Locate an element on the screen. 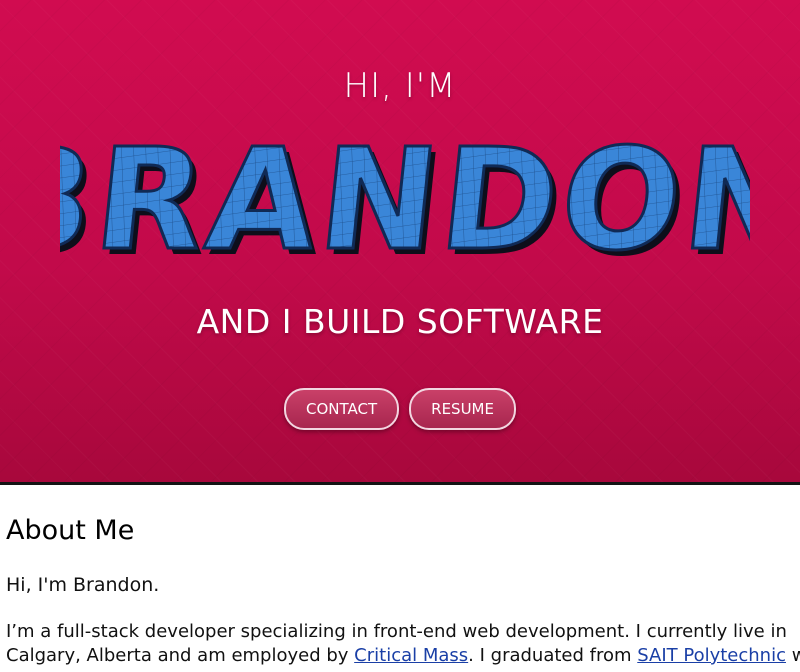 Image resolution: width=800 pixels, height=672 pixels. hero-greeting: HI, I'M is located at coordinates (400, 86).